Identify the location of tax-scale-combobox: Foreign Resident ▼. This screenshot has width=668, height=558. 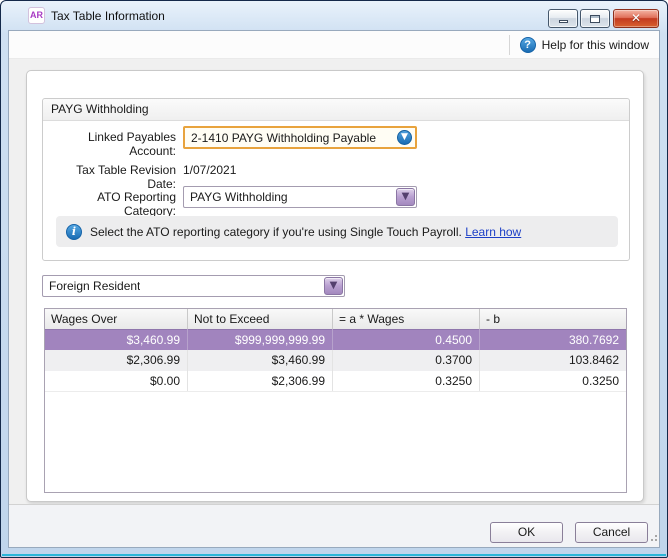
(193, 286).